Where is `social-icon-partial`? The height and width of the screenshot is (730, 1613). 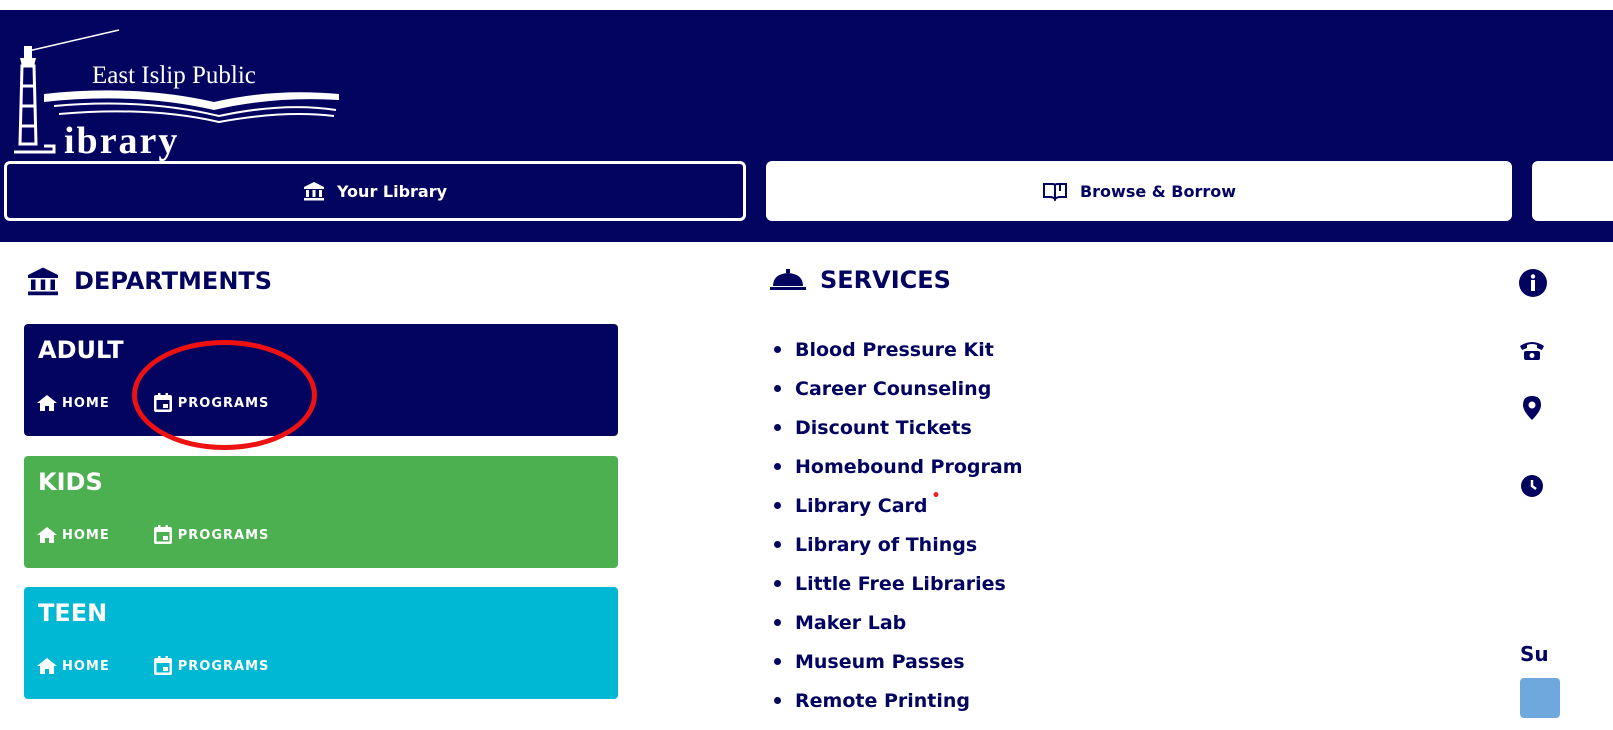
social-icon-partial is located at coordinates (1540, 698).